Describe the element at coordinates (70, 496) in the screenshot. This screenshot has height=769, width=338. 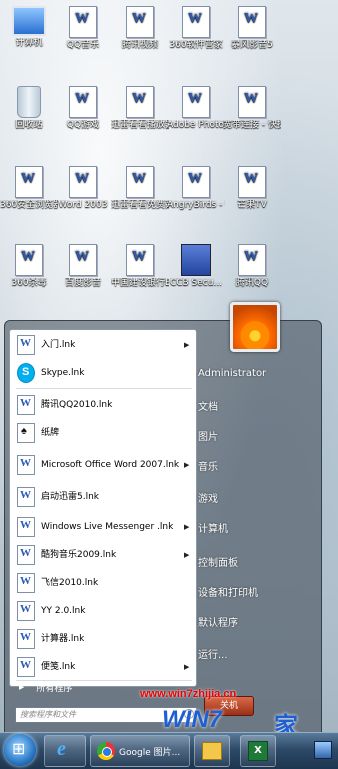
I see `program-label: 启动迅雷5.lnk` at that location.